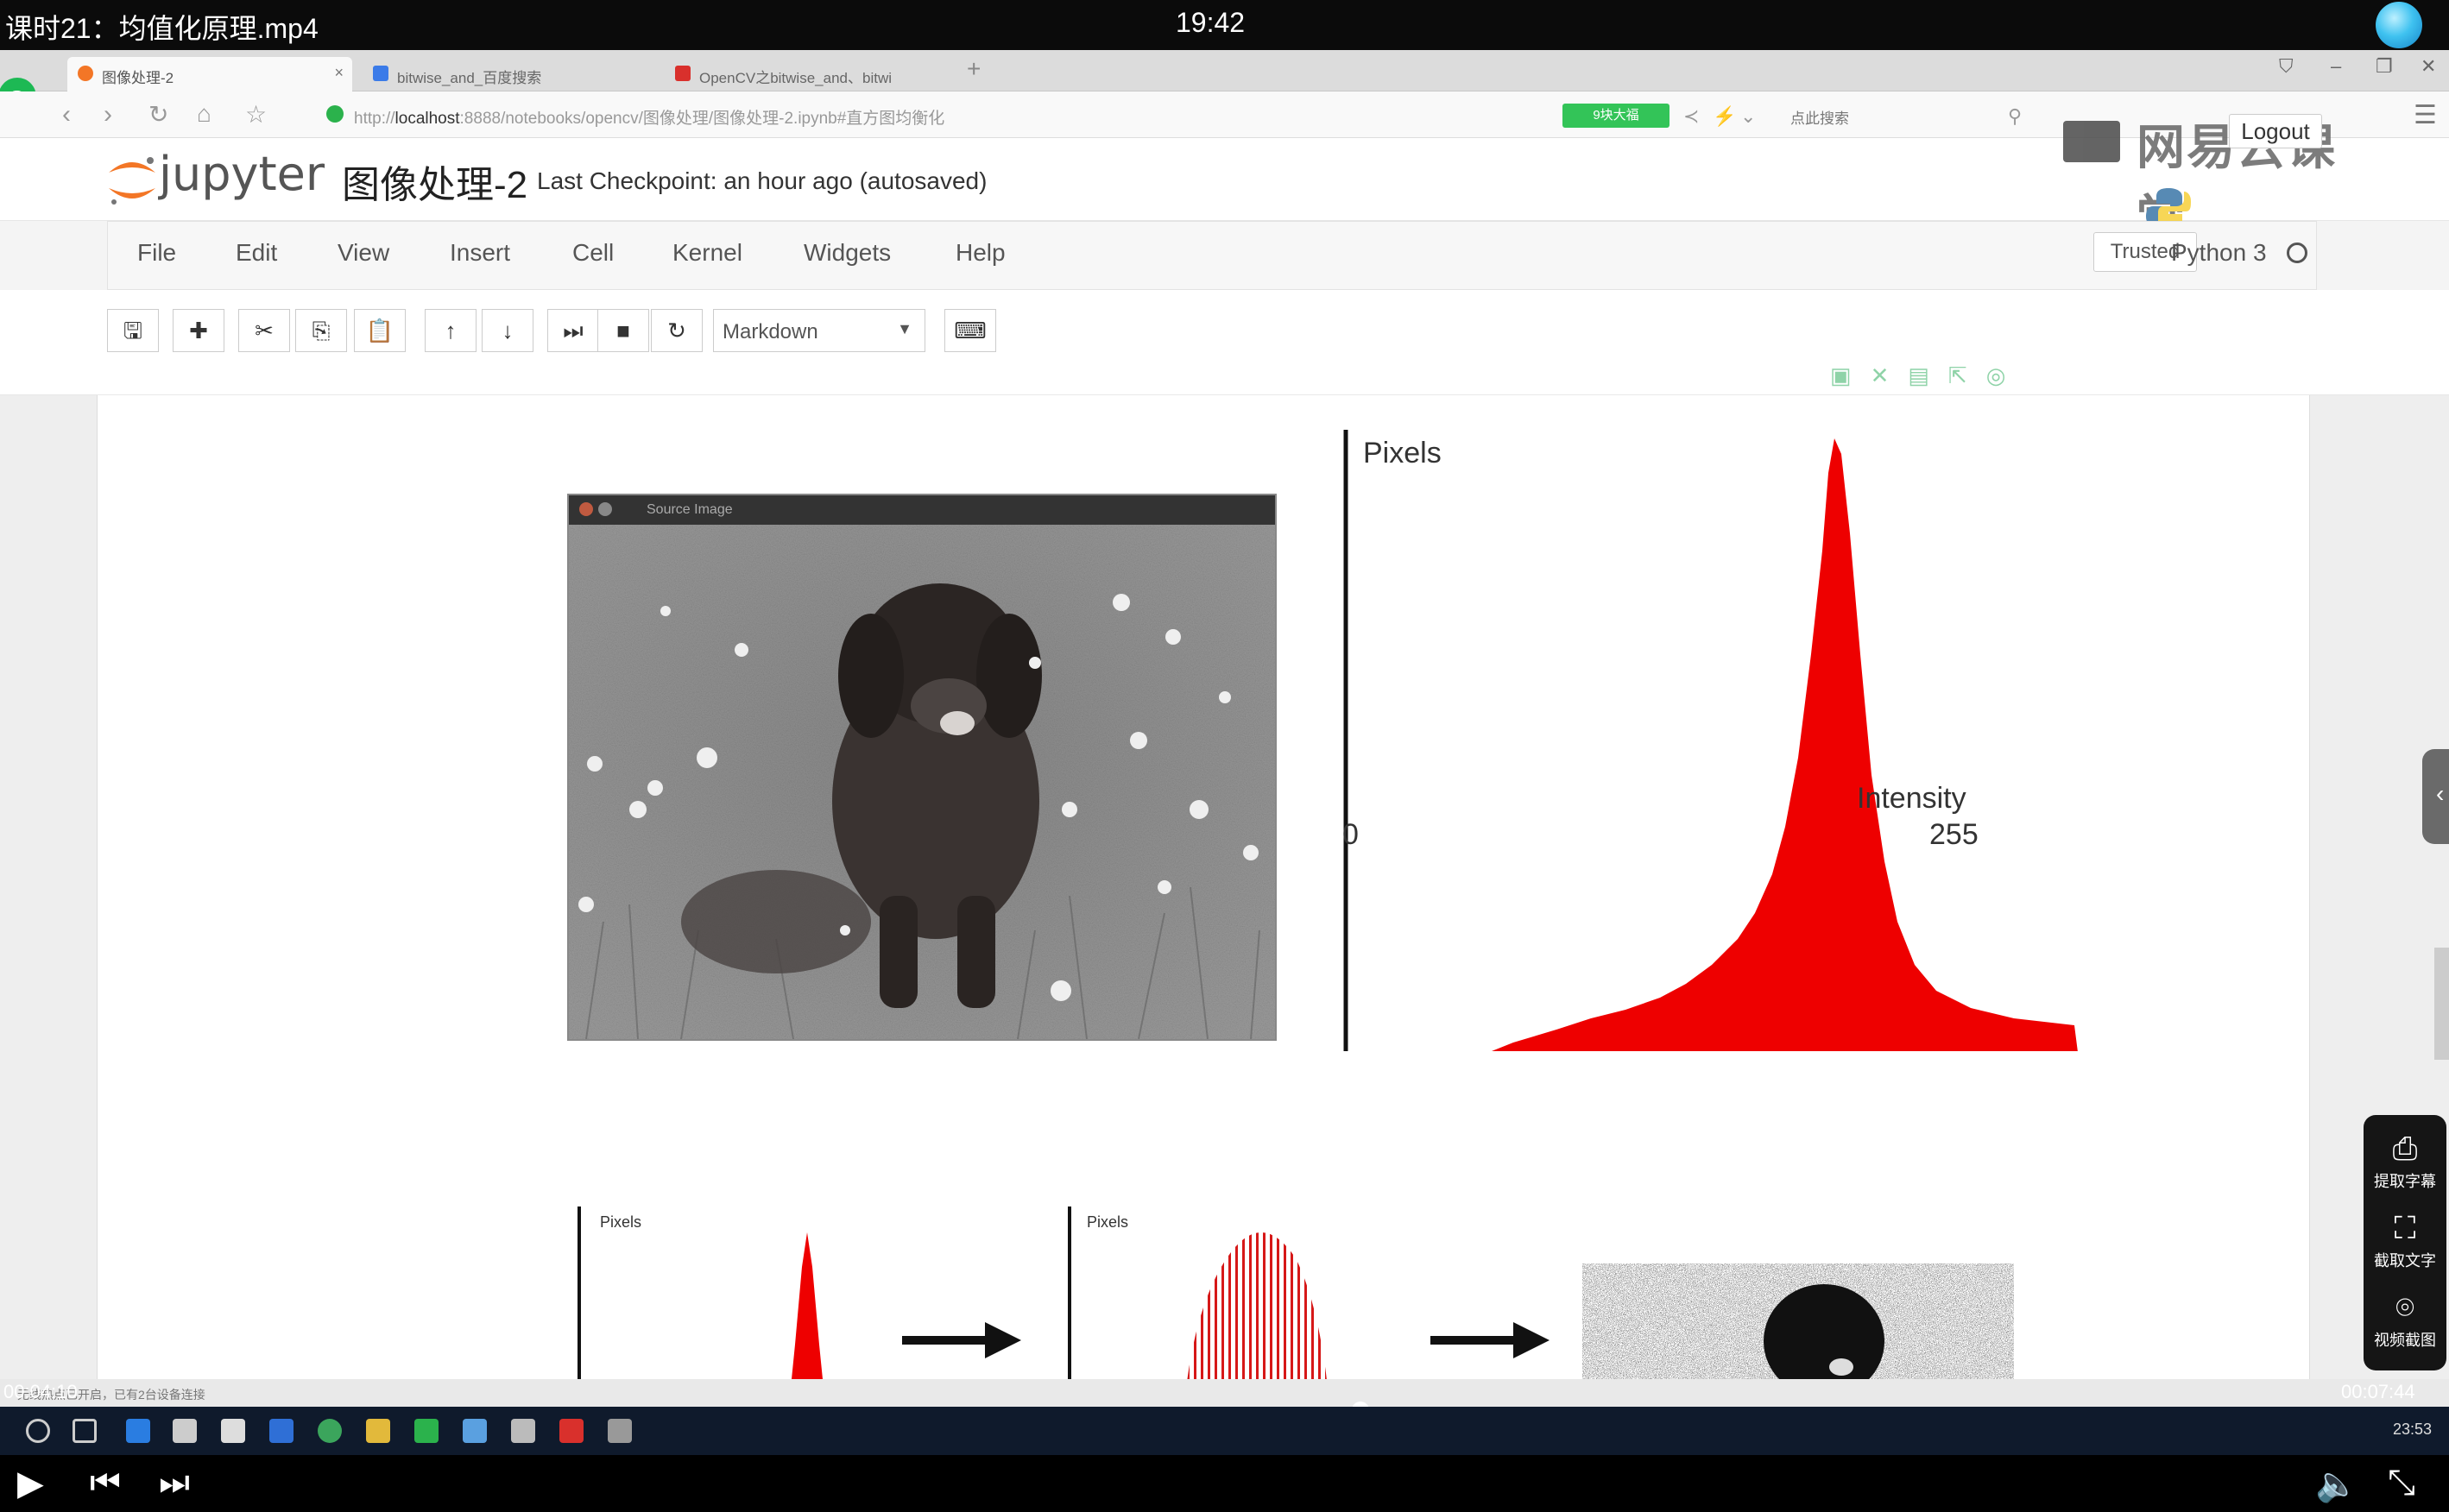  I want to click on volume-icon: 🔈, so click(2336, 1484).